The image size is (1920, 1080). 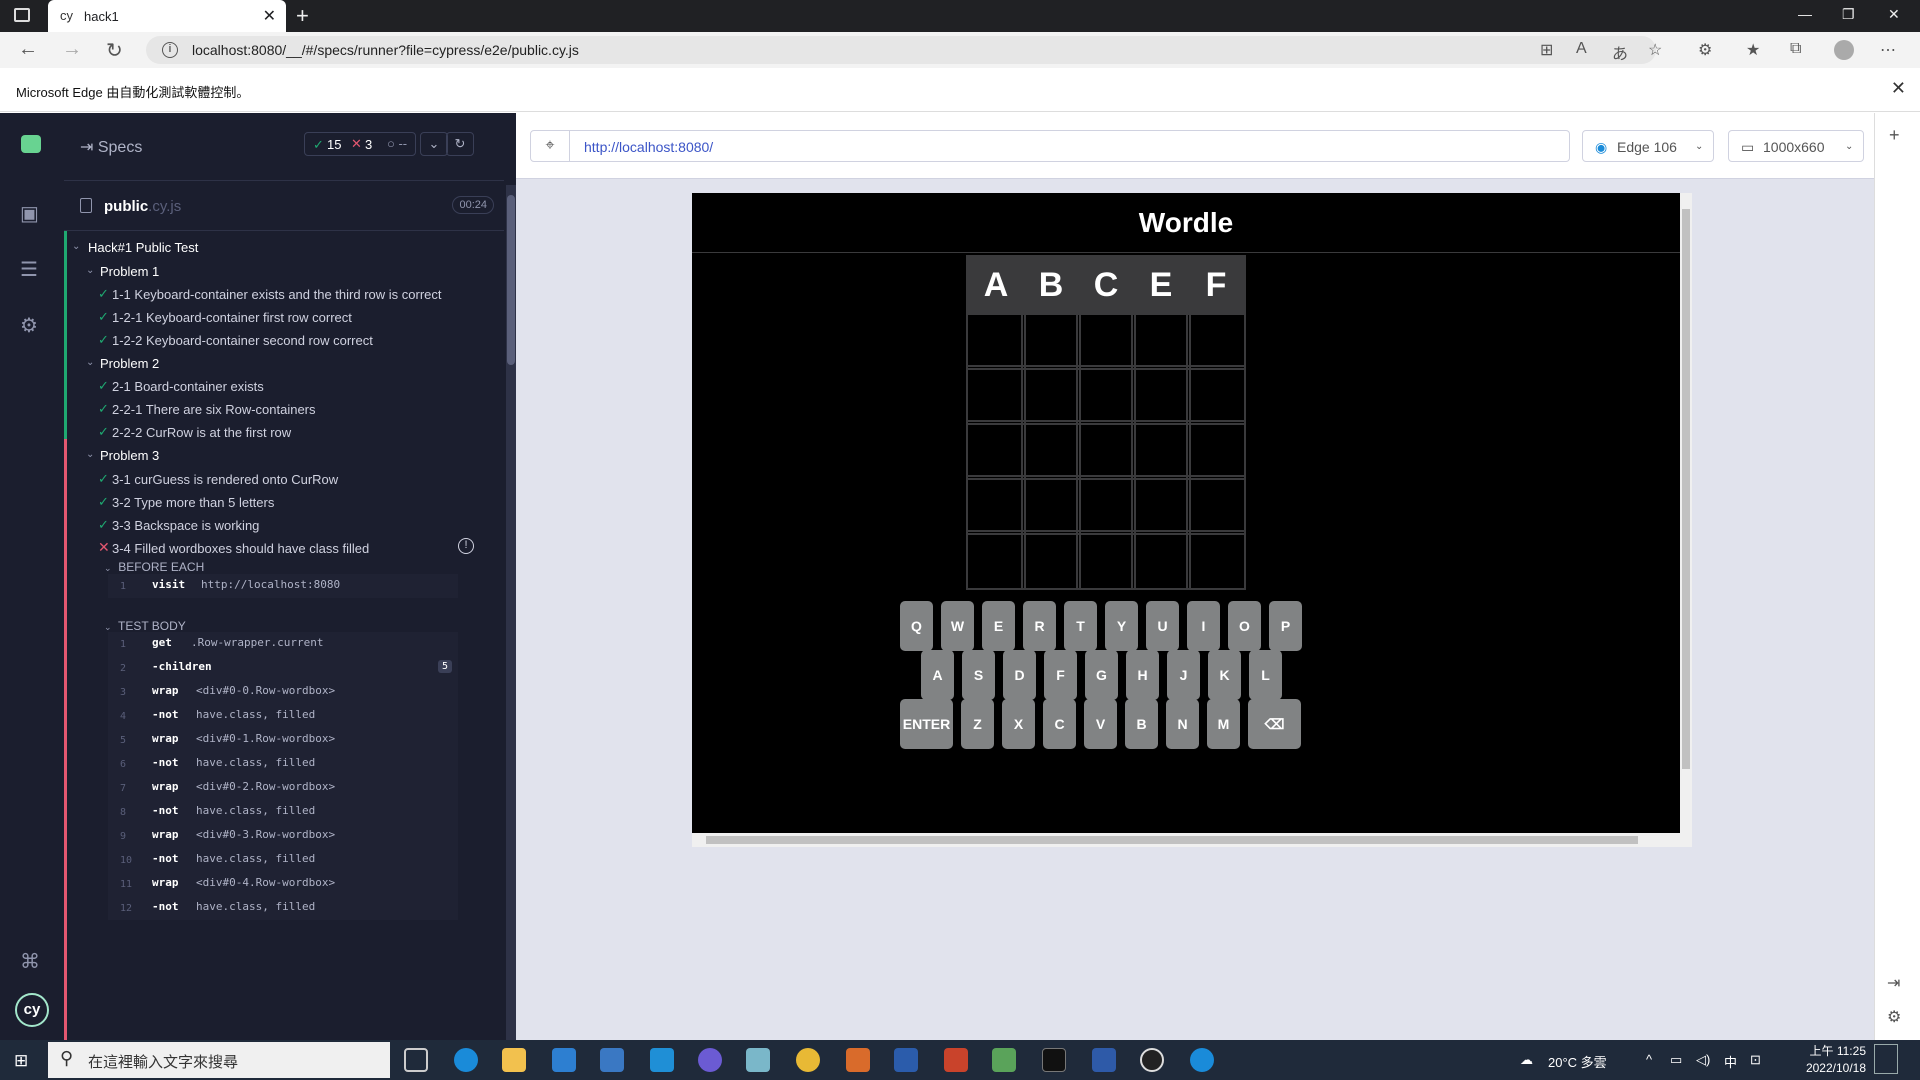 I want to click on windows-start-icon: ⊞, so click(x=21, y=1061).